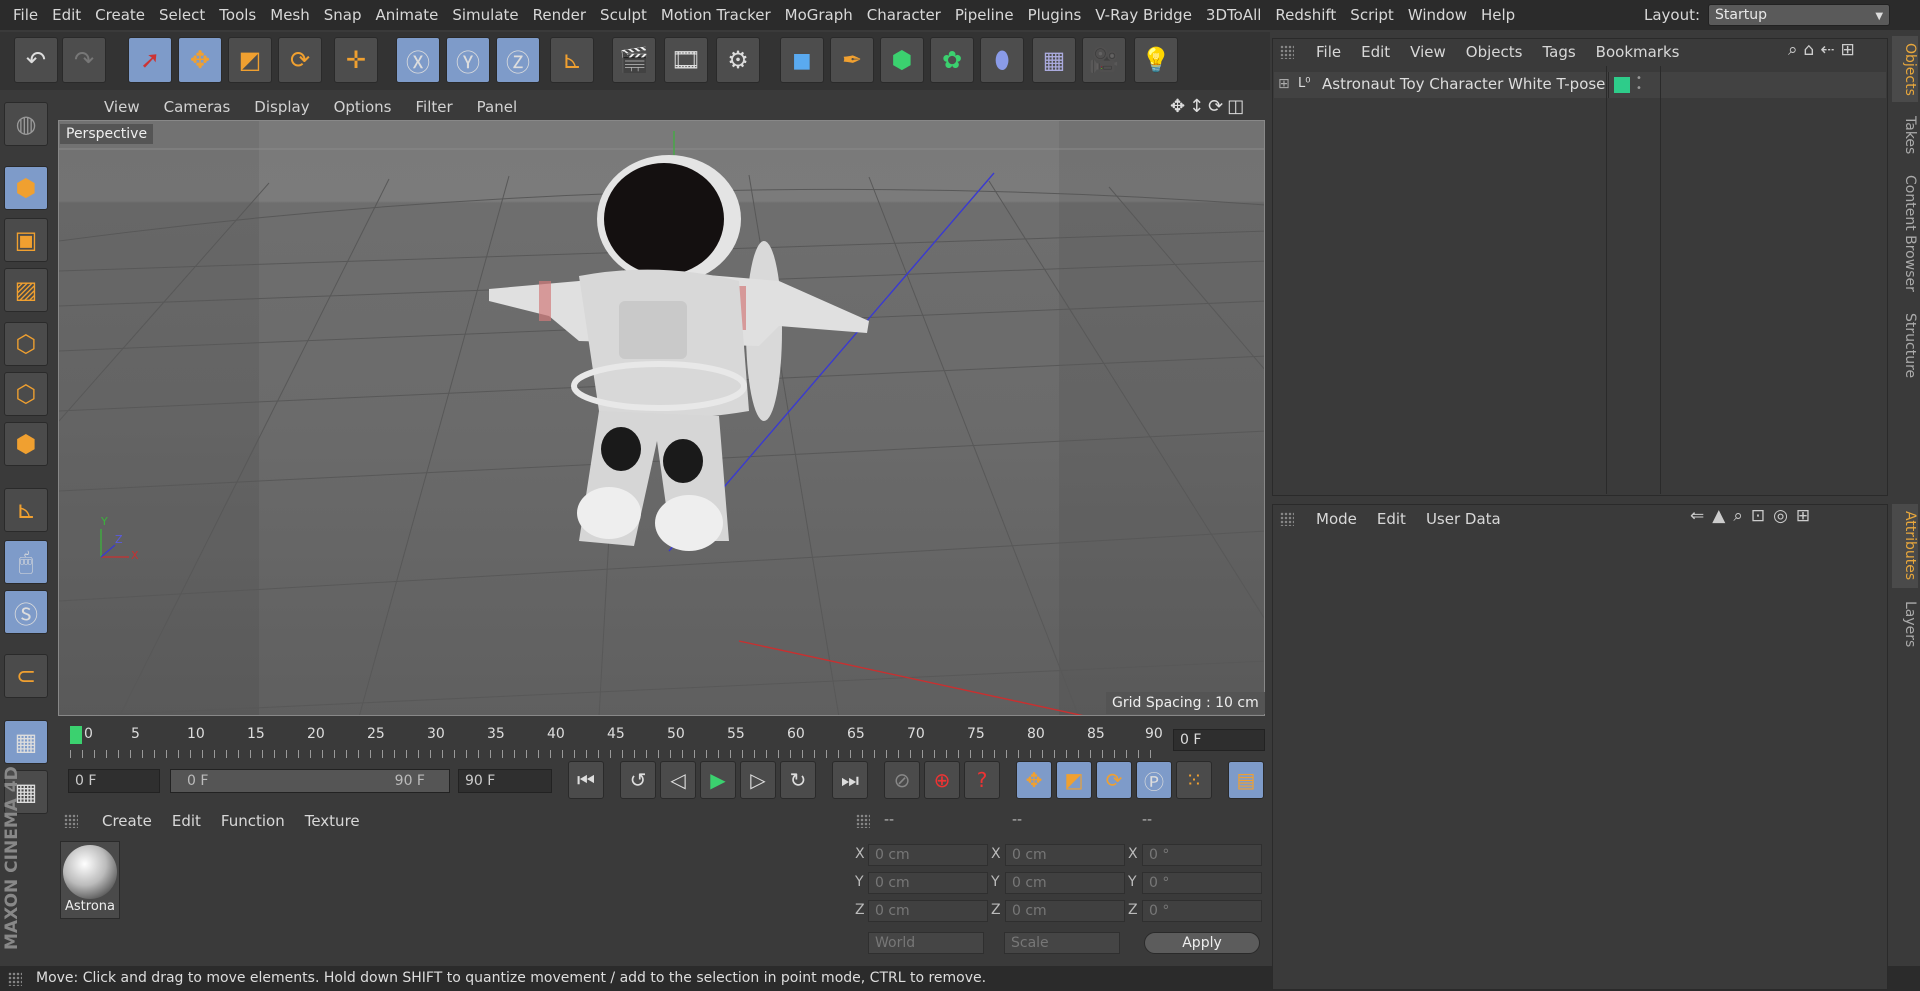 The width and height of the screenshot is (1920, 991). What do you see at coordinates (182, 15) in the screenshot?
I see `menu-select: Select` at bounding box center [182, 15].